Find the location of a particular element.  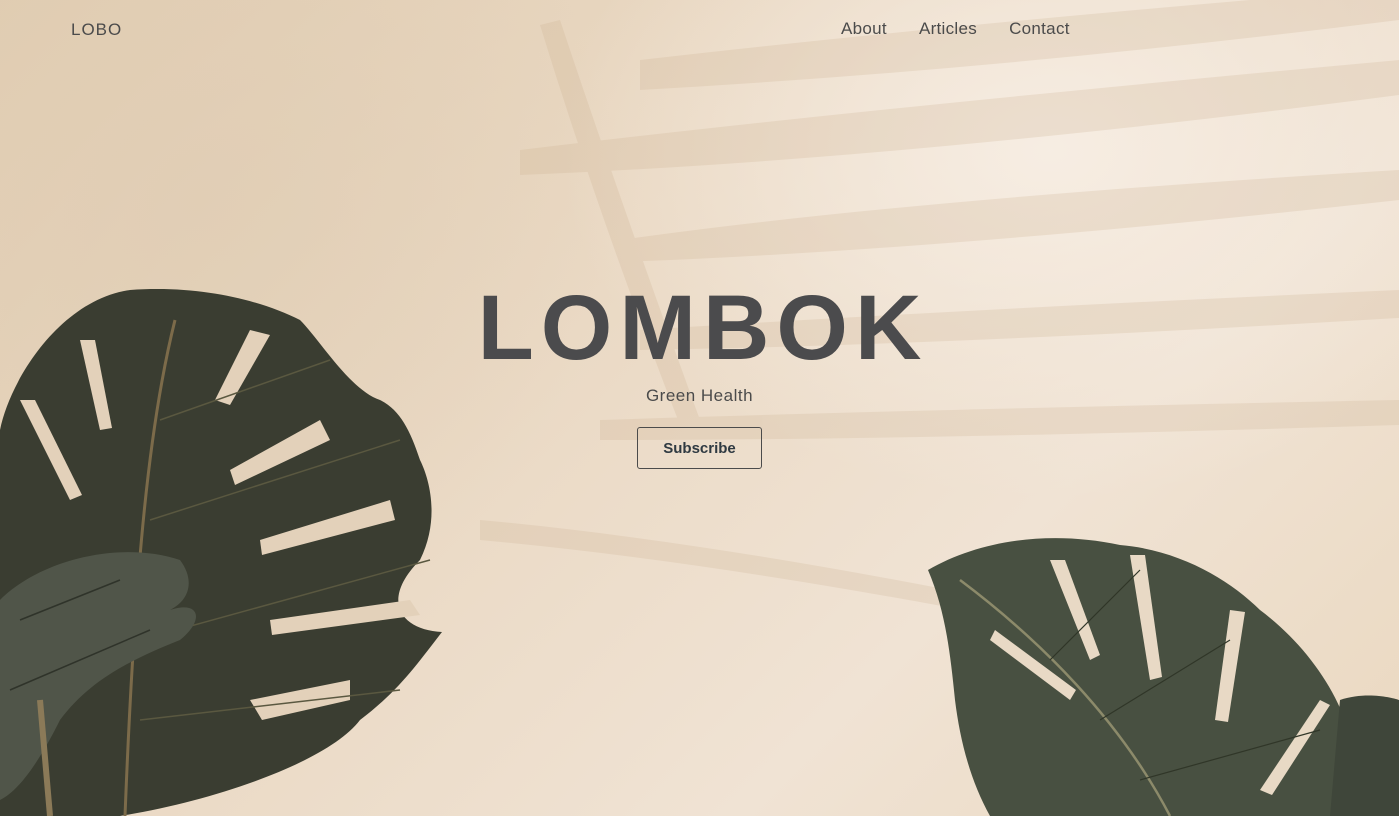

hero-subtitle: Green Health is located at coordinates (699, 395).